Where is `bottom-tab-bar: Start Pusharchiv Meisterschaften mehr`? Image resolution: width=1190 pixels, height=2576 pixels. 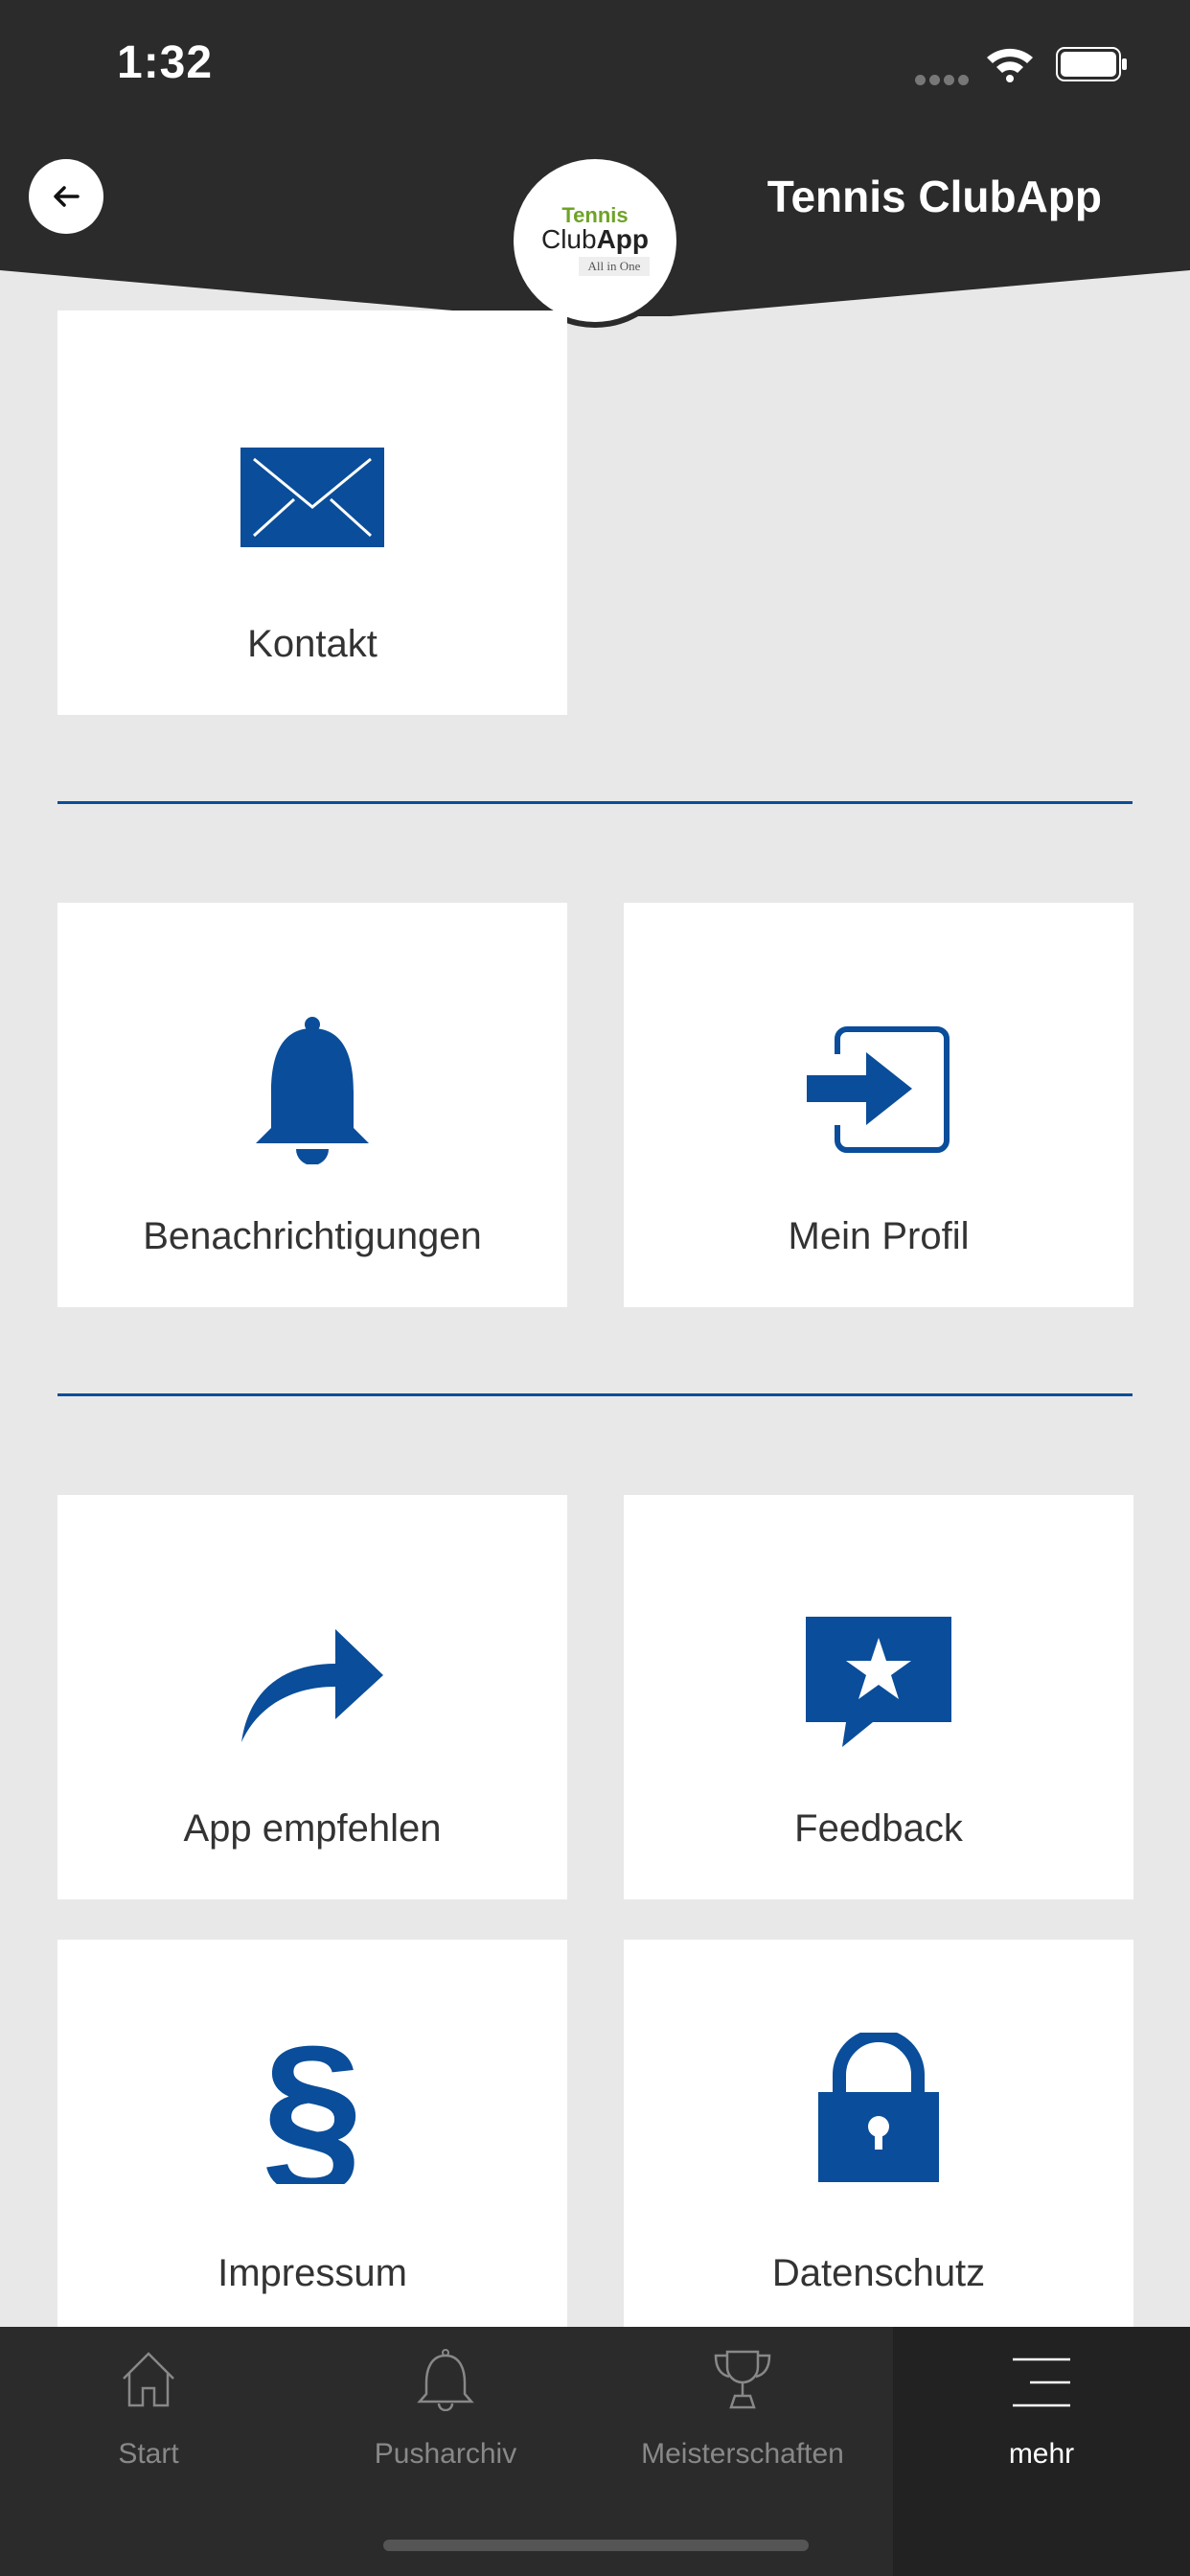 bottom-tab-bar: Start Pusharchiv Meisterschaften mehr is located at coordinates (595, 2451).